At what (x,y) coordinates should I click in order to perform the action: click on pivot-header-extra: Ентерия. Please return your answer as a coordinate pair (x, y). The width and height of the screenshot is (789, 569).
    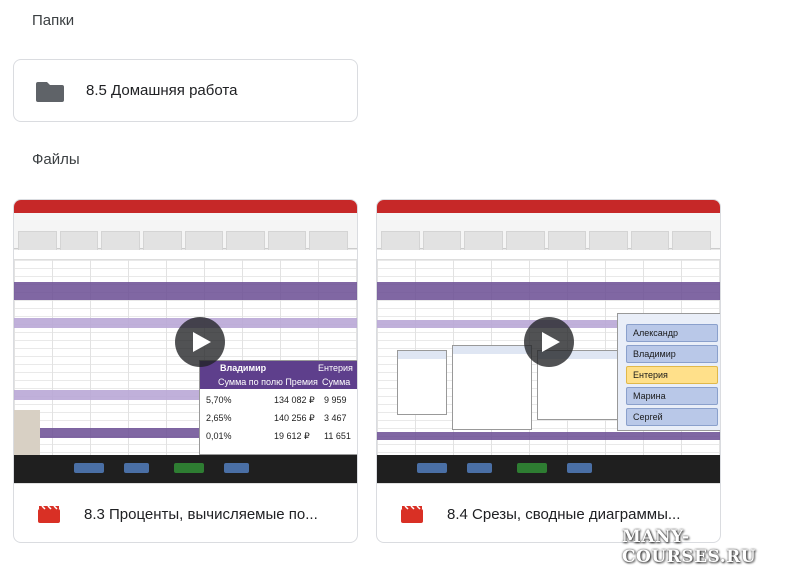
    Looking at the image, I should click on (335, 368).